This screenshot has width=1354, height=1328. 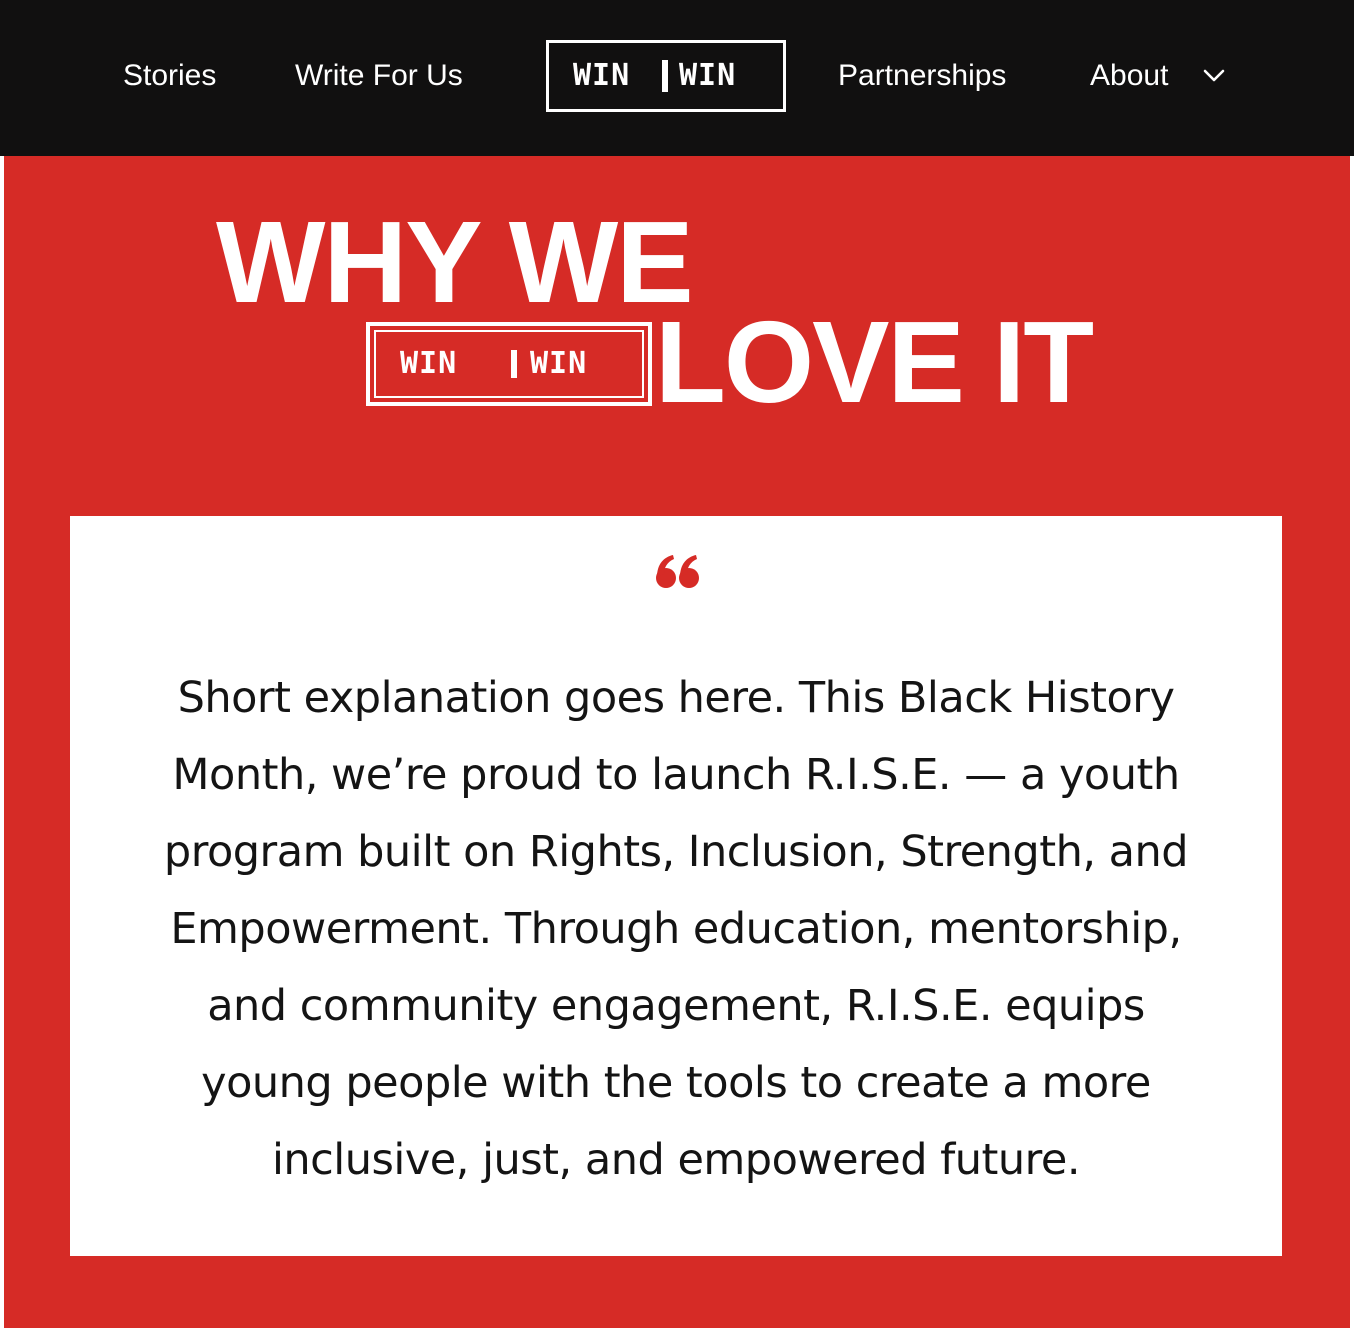 What do you see at coordinates (708, 75) in the screenshot?
I see `logo-text-right: WIN` at bounding box center [708, 75].